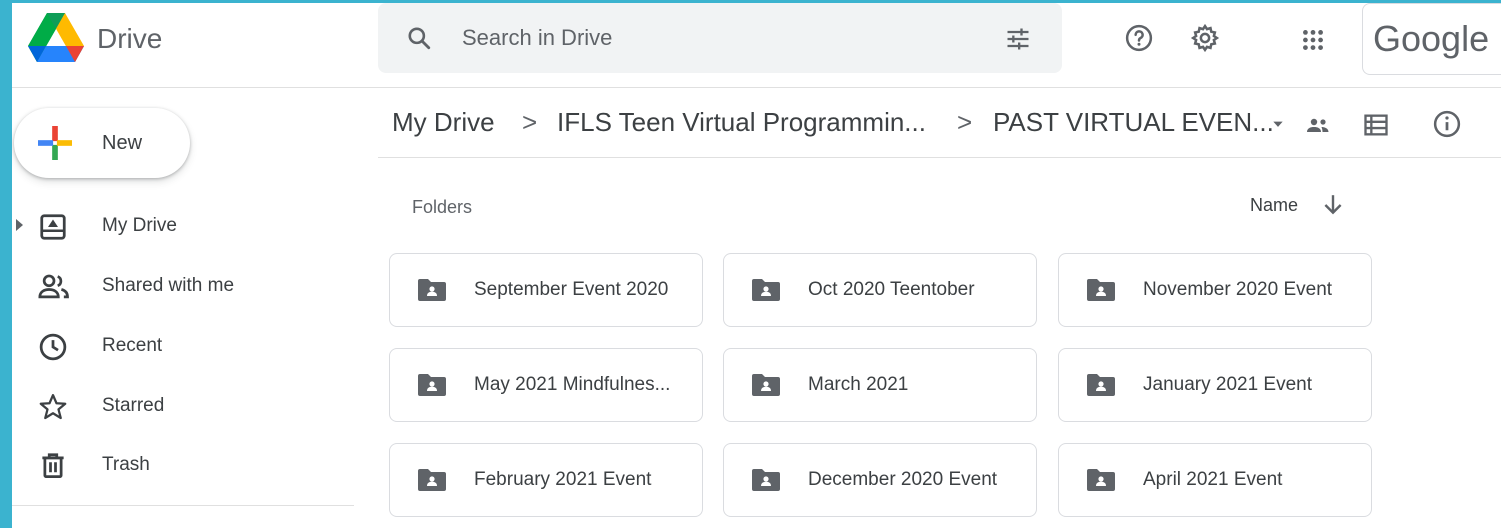 This screenshot has width=1501, height=528. I want to click on folders-section-label: Folders, so click(442, 207).